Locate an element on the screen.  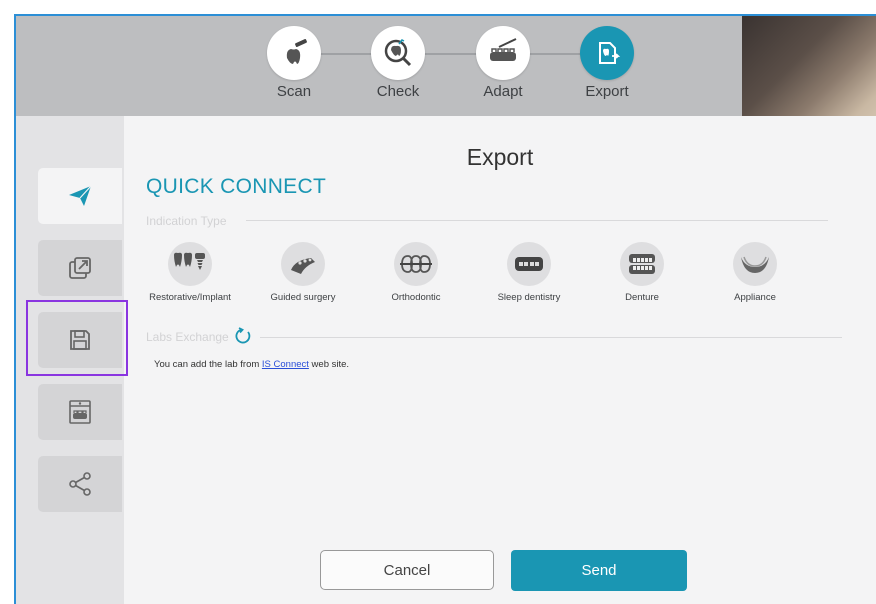
indication-orthodontic: Orthodontic is located at coordinates (416, 272).